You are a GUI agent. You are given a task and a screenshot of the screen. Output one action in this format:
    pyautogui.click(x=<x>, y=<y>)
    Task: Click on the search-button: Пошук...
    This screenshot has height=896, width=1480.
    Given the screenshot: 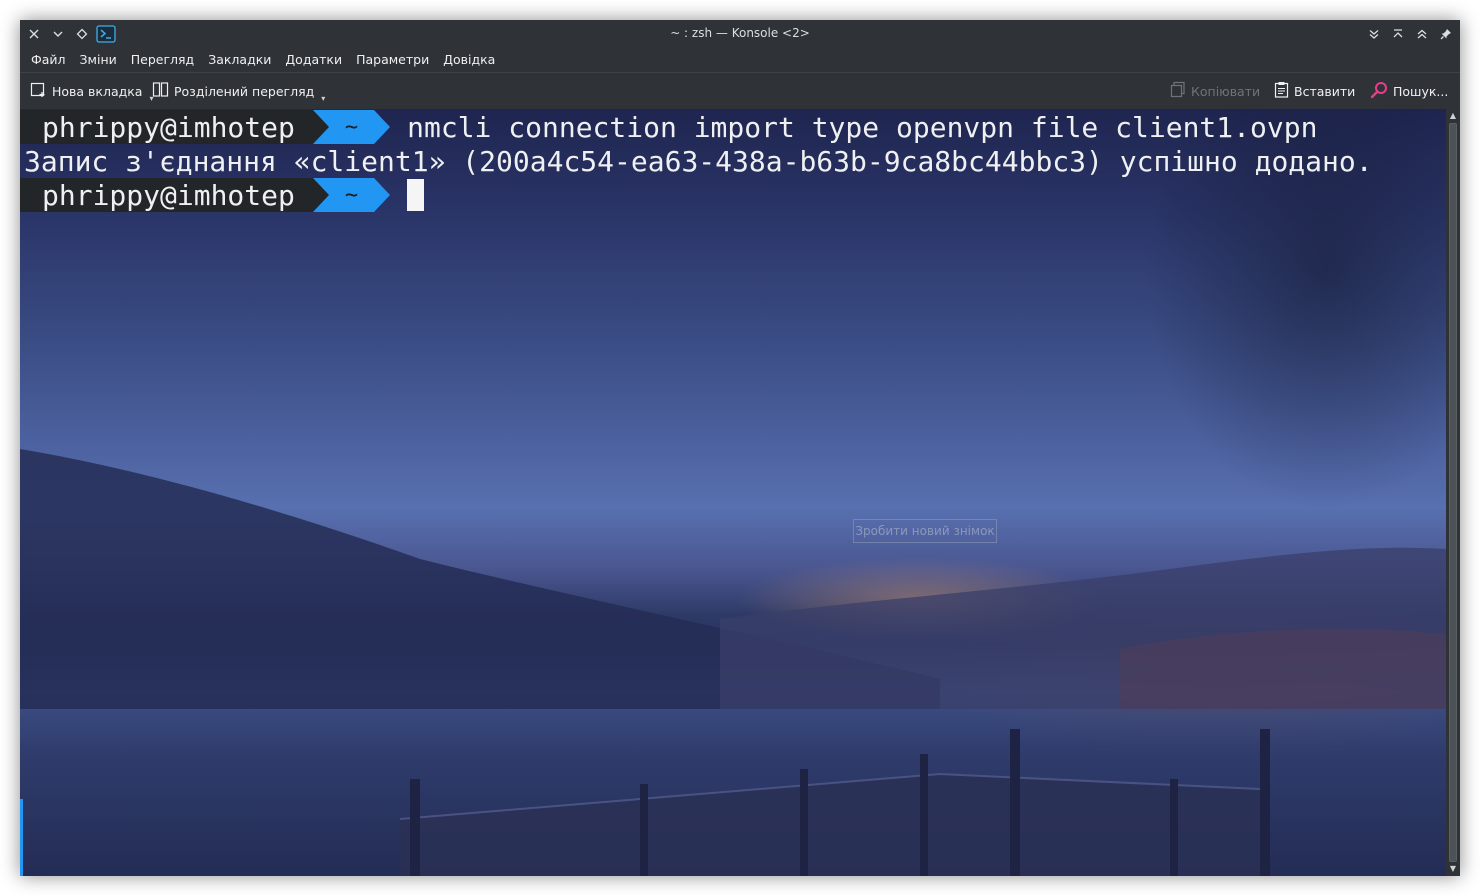 What is the action you would take?
    pyautogui.click(x=1409, y=91)
    